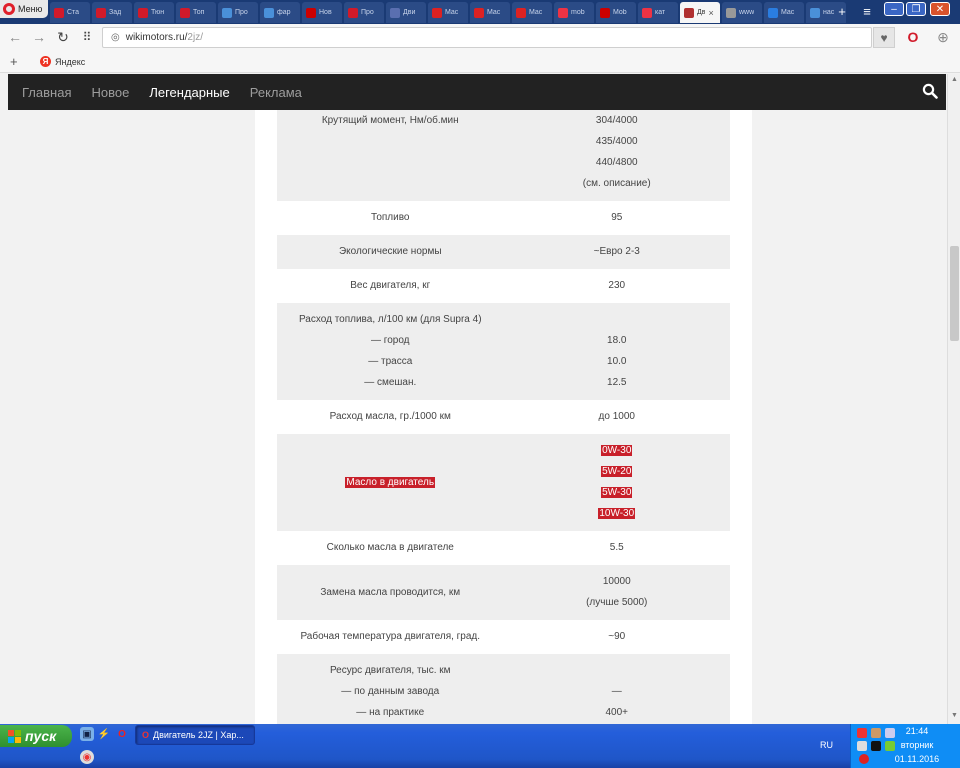 This screenshot has height=768, width=960. Describe the element at coordinates (710, 13) in the screenshot. I see `close-tab-icon: ×` at that location.